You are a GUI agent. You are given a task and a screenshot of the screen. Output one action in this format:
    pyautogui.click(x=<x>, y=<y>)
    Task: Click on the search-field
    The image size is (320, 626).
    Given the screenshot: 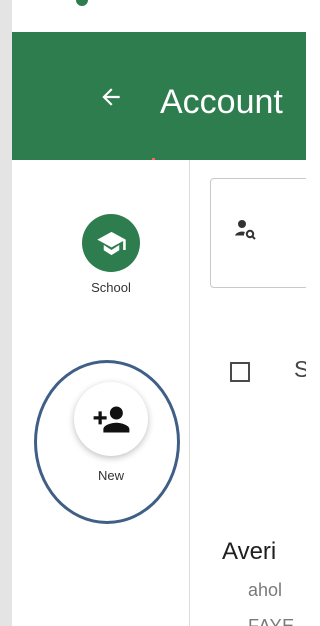 What is the action you would take?
    pyautogui.click(x=258, y=233)
    